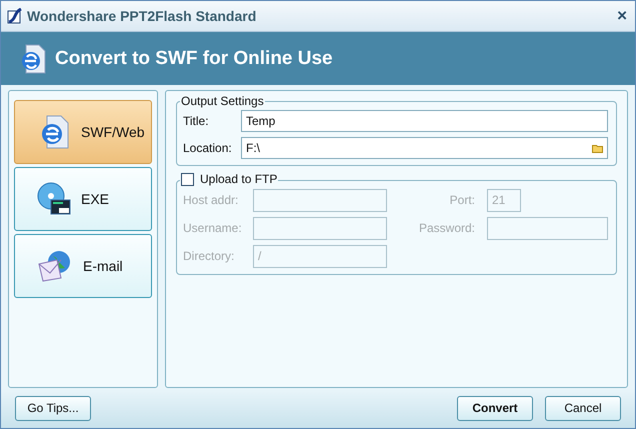  I want to click on app-logo-icon, so click(15, 16).